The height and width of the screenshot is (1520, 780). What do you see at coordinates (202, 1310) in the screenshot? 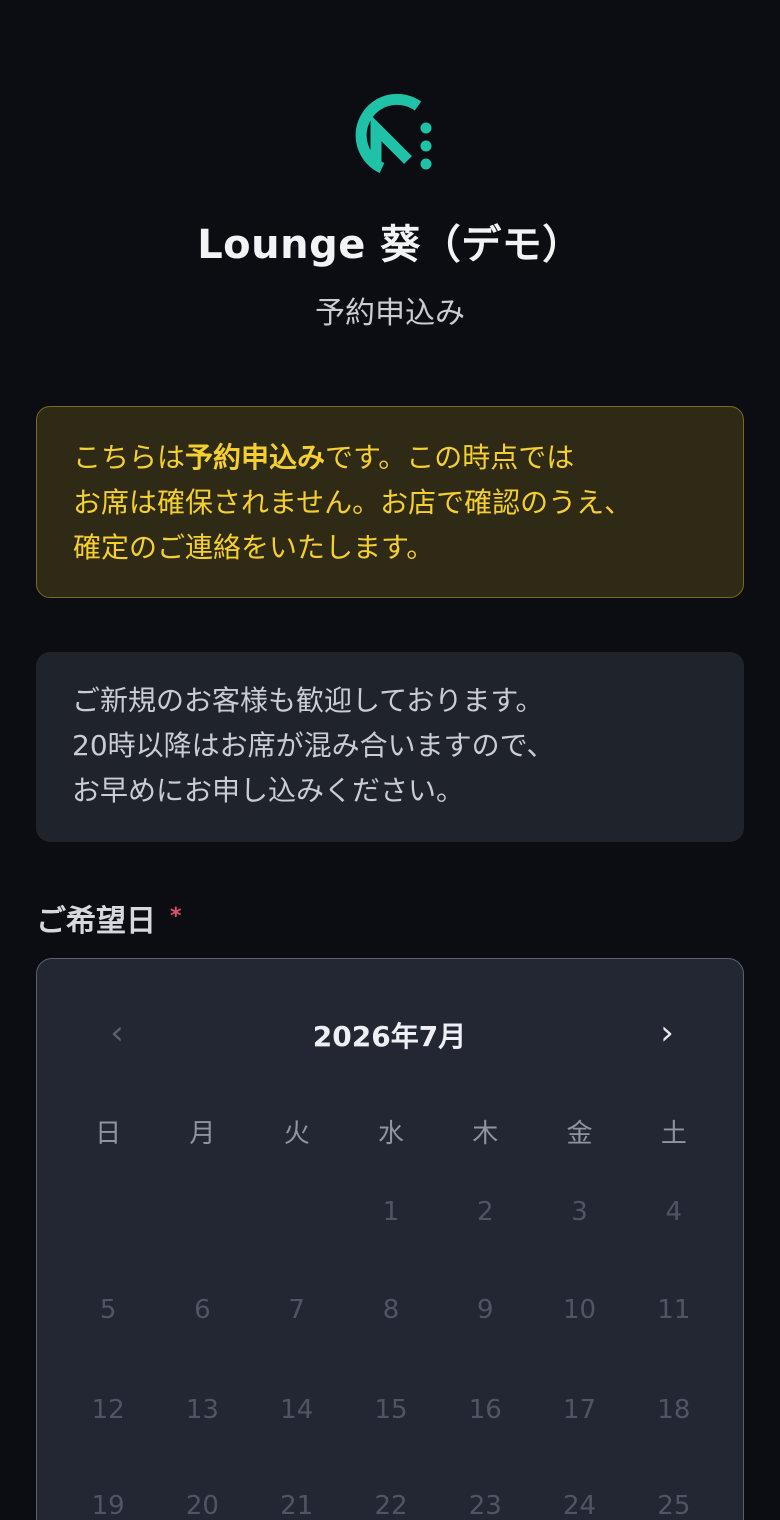
I see `calendar-day: 6` at bounding box center [202, 1310].